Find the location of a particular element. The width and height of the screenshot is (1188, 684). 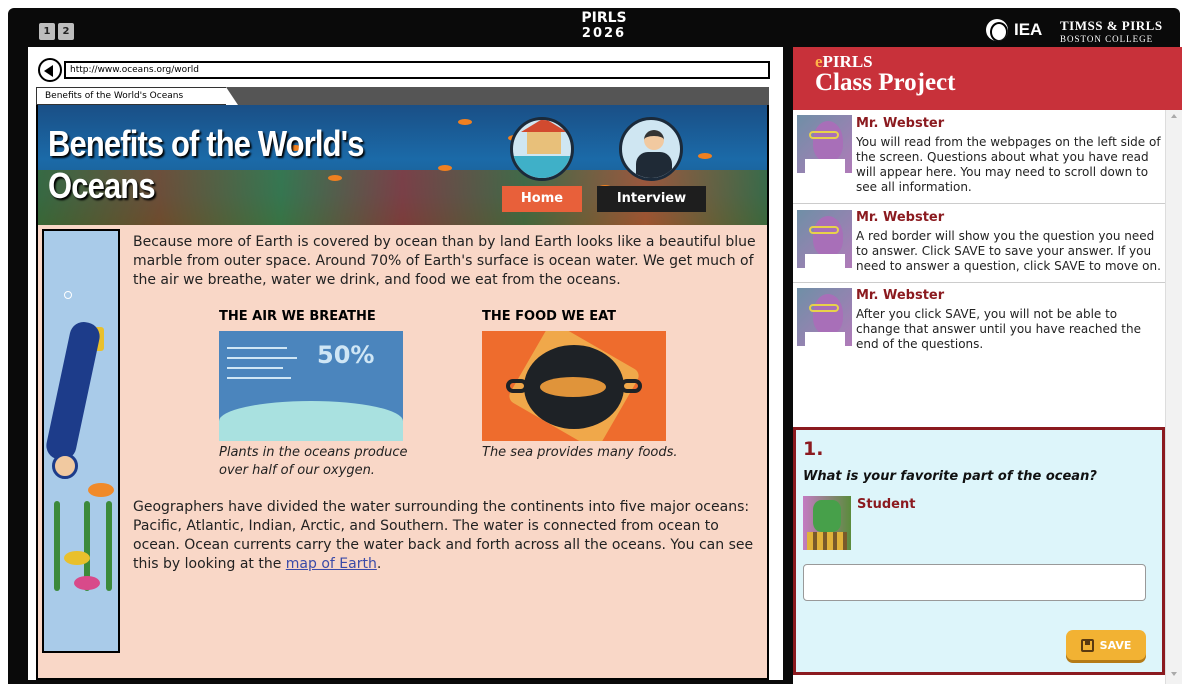

question-number: 1. is located at coordinates (813, 449).